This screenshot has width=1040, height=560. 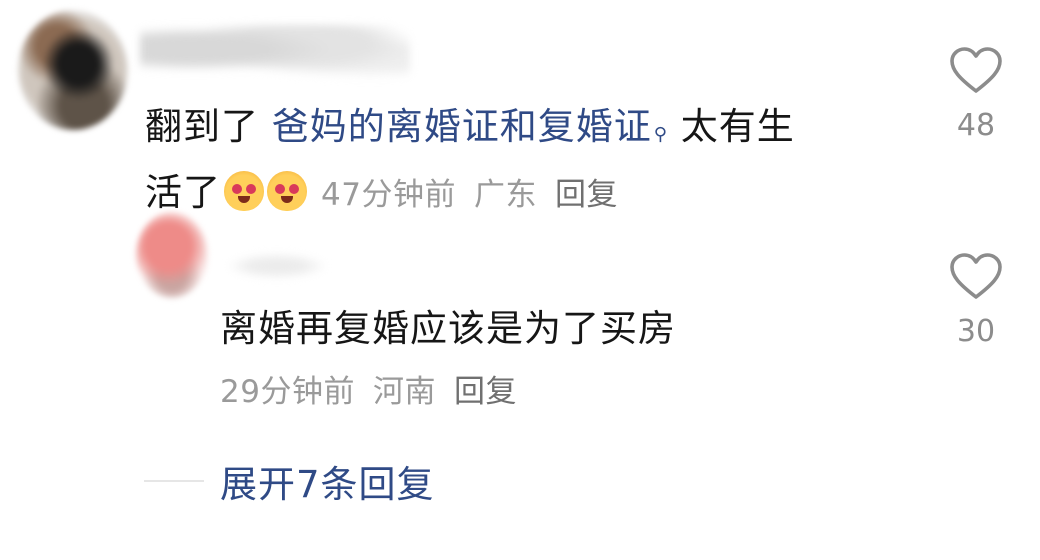 I want to click on reply-comment-meta: 29分钟前 河南 回复, so click(x=377, y=388).